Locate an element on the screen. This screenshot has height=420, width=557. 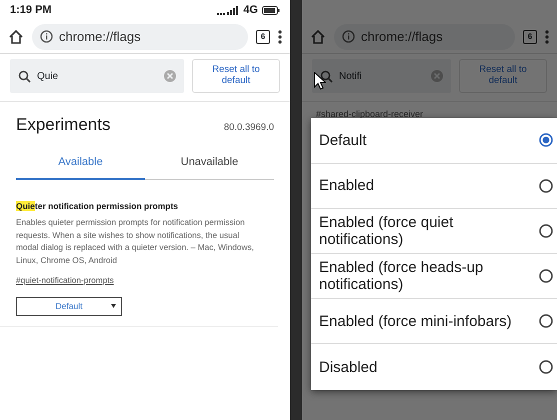
status-time: 1:19 PM is located at coordinates (31, 10).